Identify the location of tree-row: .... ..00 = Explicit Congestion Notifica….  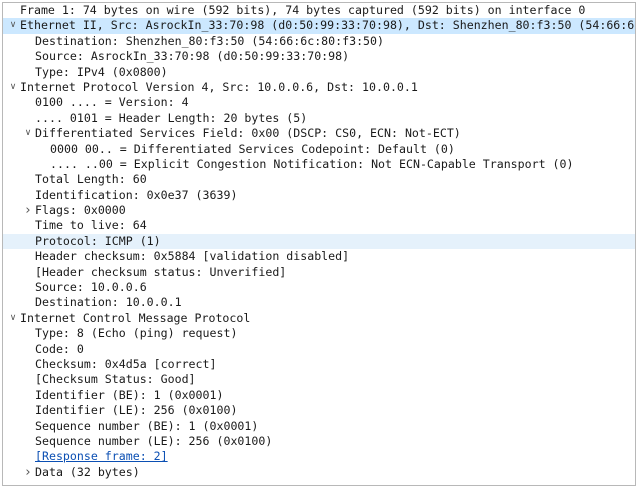
(319, 164).